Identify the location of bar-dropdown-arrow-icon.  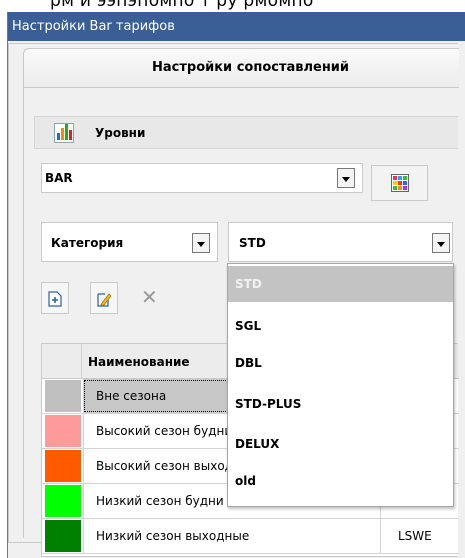
(346, 178).